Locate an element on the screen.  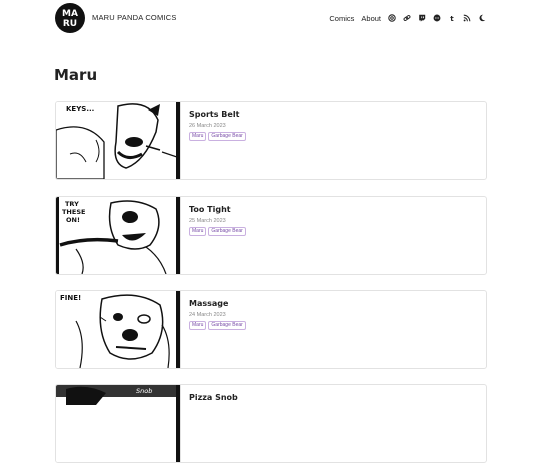
svg-text: ON! is located at coordinates (73, 220).